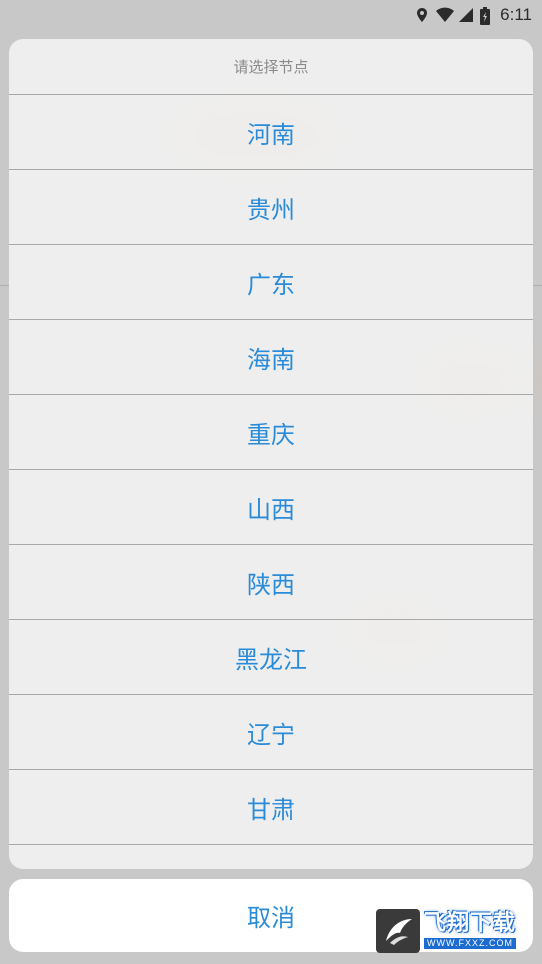 Image resolution: width=542 pixels, height=964 pixels. I want to click on status-time: 6:11, so click(516, 14).